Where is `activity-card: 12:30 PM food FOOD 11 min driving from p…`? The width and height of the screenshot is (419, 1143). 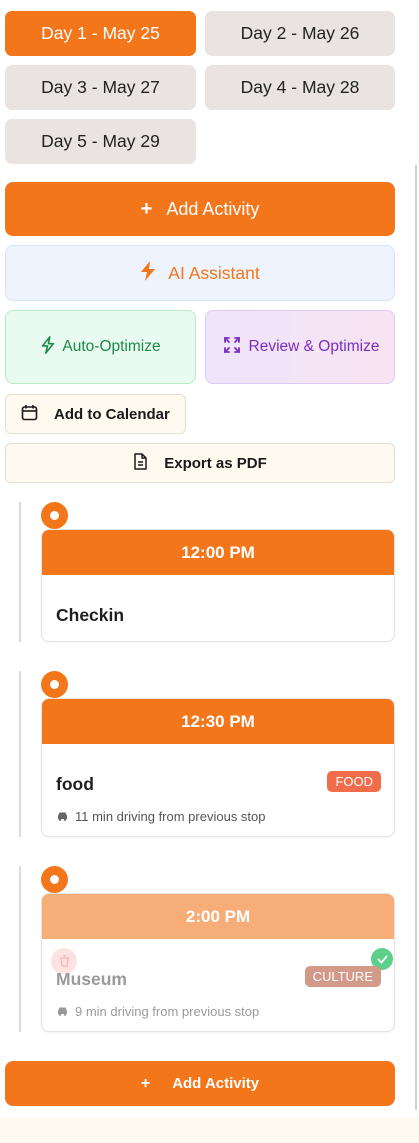 activity-card: 12:30 PM food FOOD 11 min driving from p… is located at coordinates (218, 767).